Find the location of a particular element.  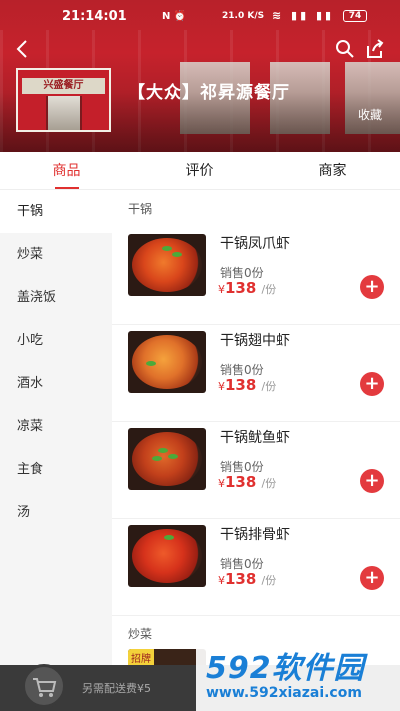

signature-badge: 招牌 is located at coordinates (141, 657).